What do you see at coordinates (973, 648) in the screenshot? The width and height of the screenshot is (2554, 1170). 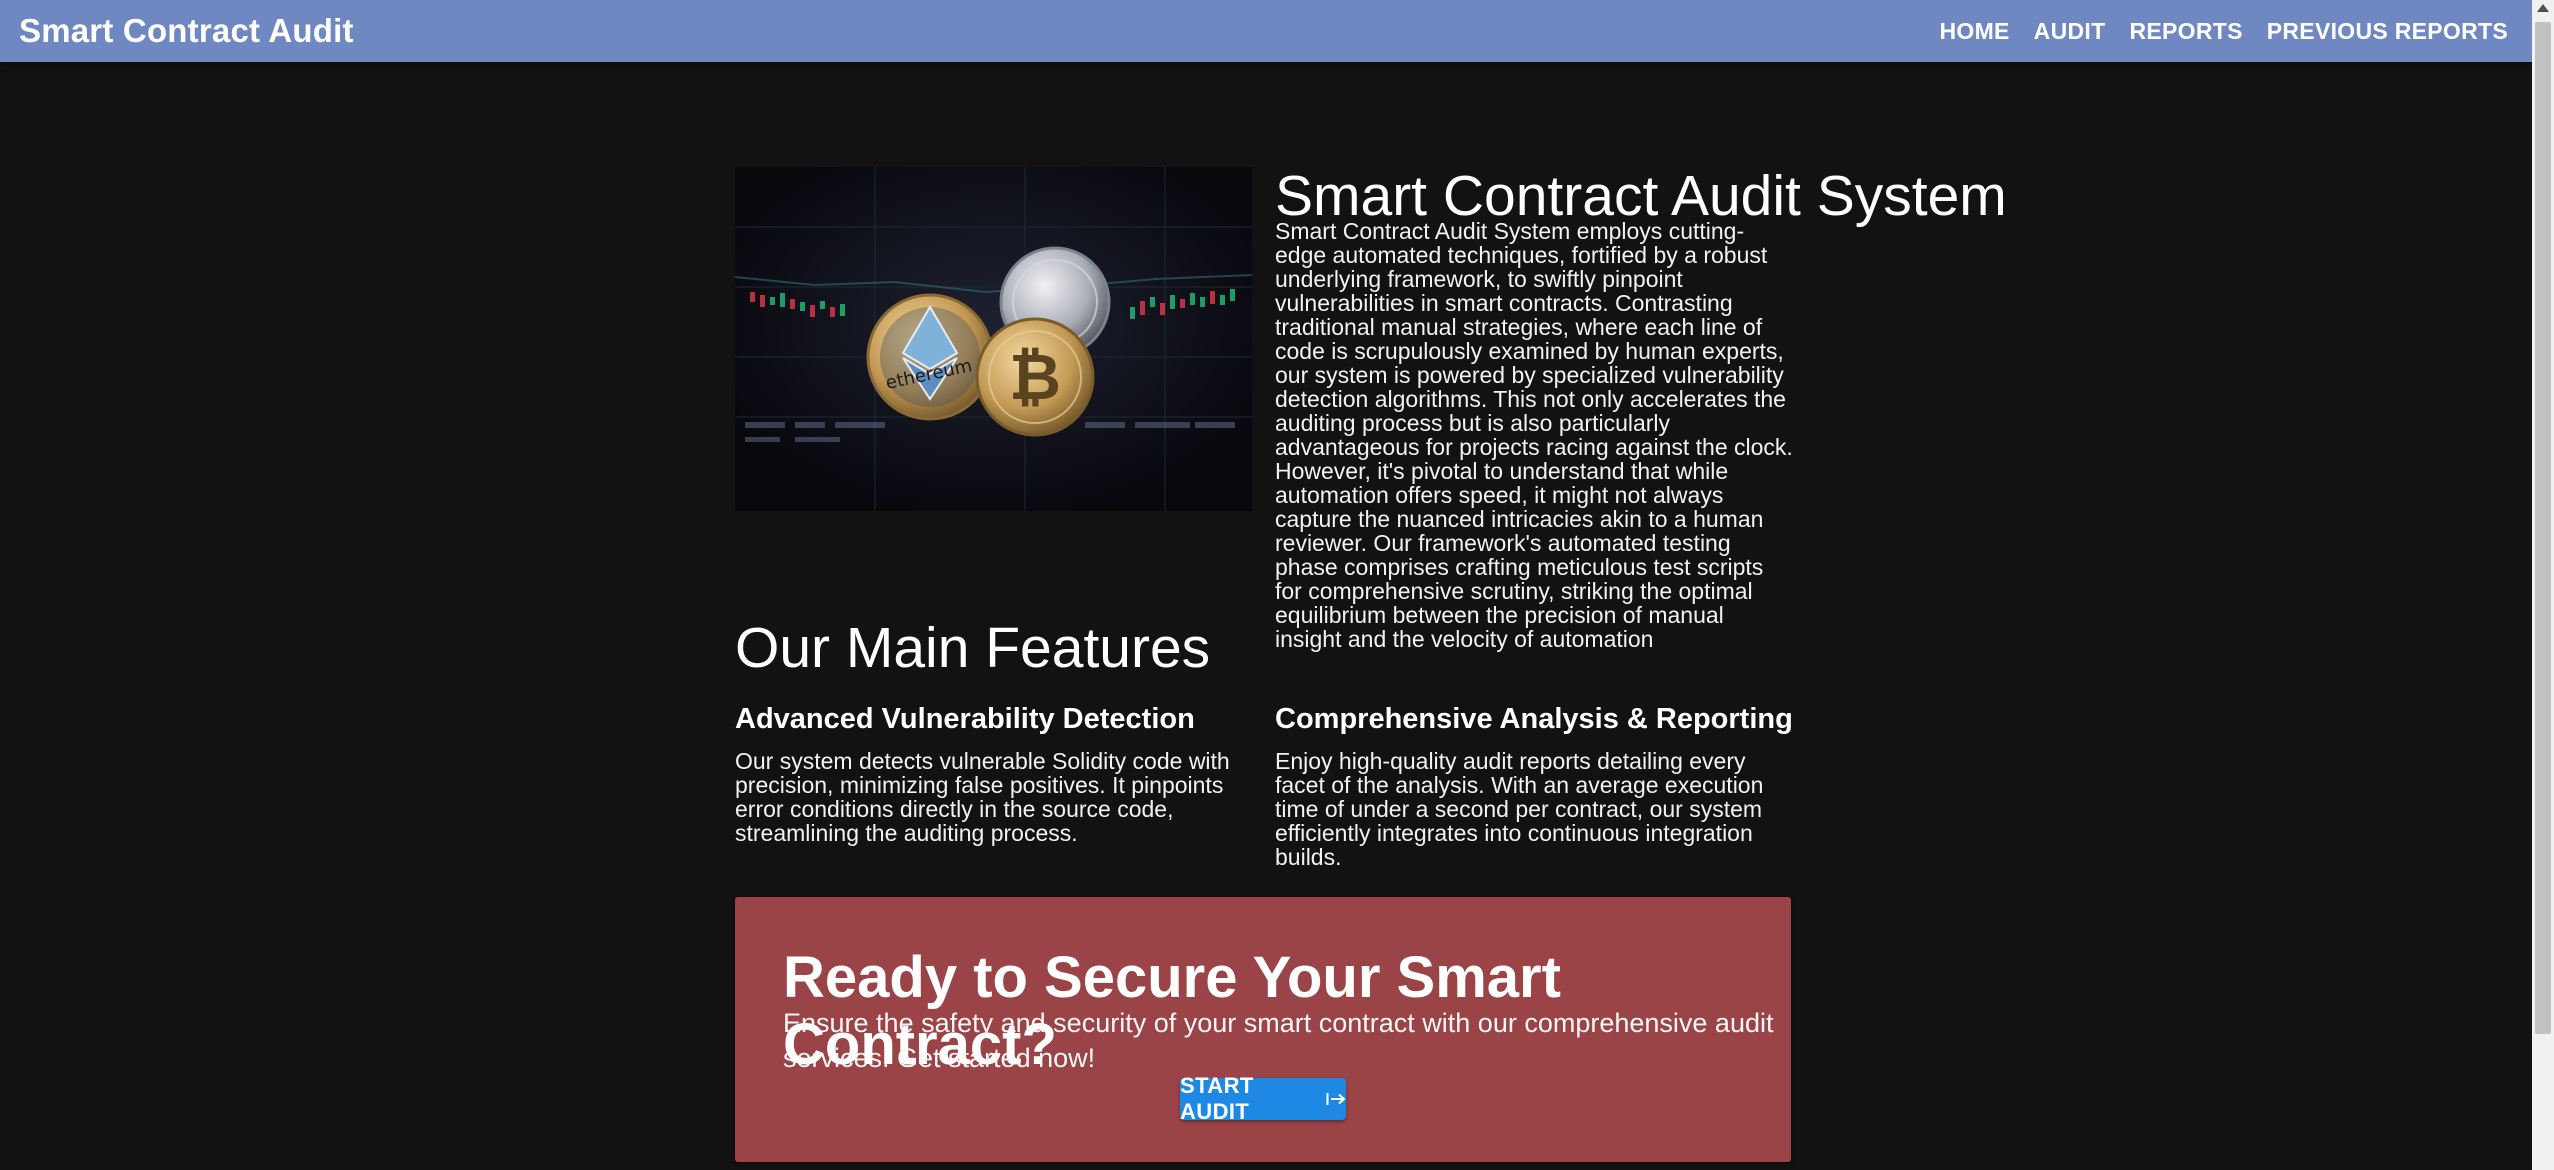 I see `features-title: Our Main Features` at bounding box center [973, 648].